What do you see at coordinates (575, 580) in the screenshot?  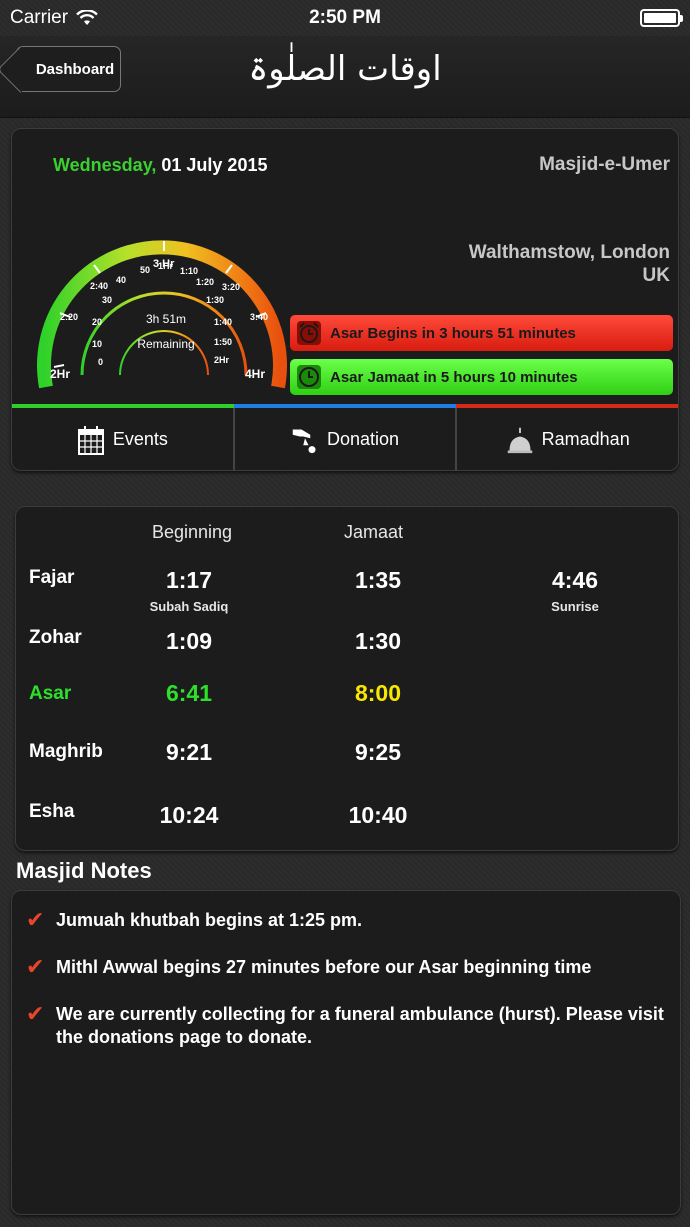 I see `sunrise-time: 4:46` at bounding box center [575, 580].